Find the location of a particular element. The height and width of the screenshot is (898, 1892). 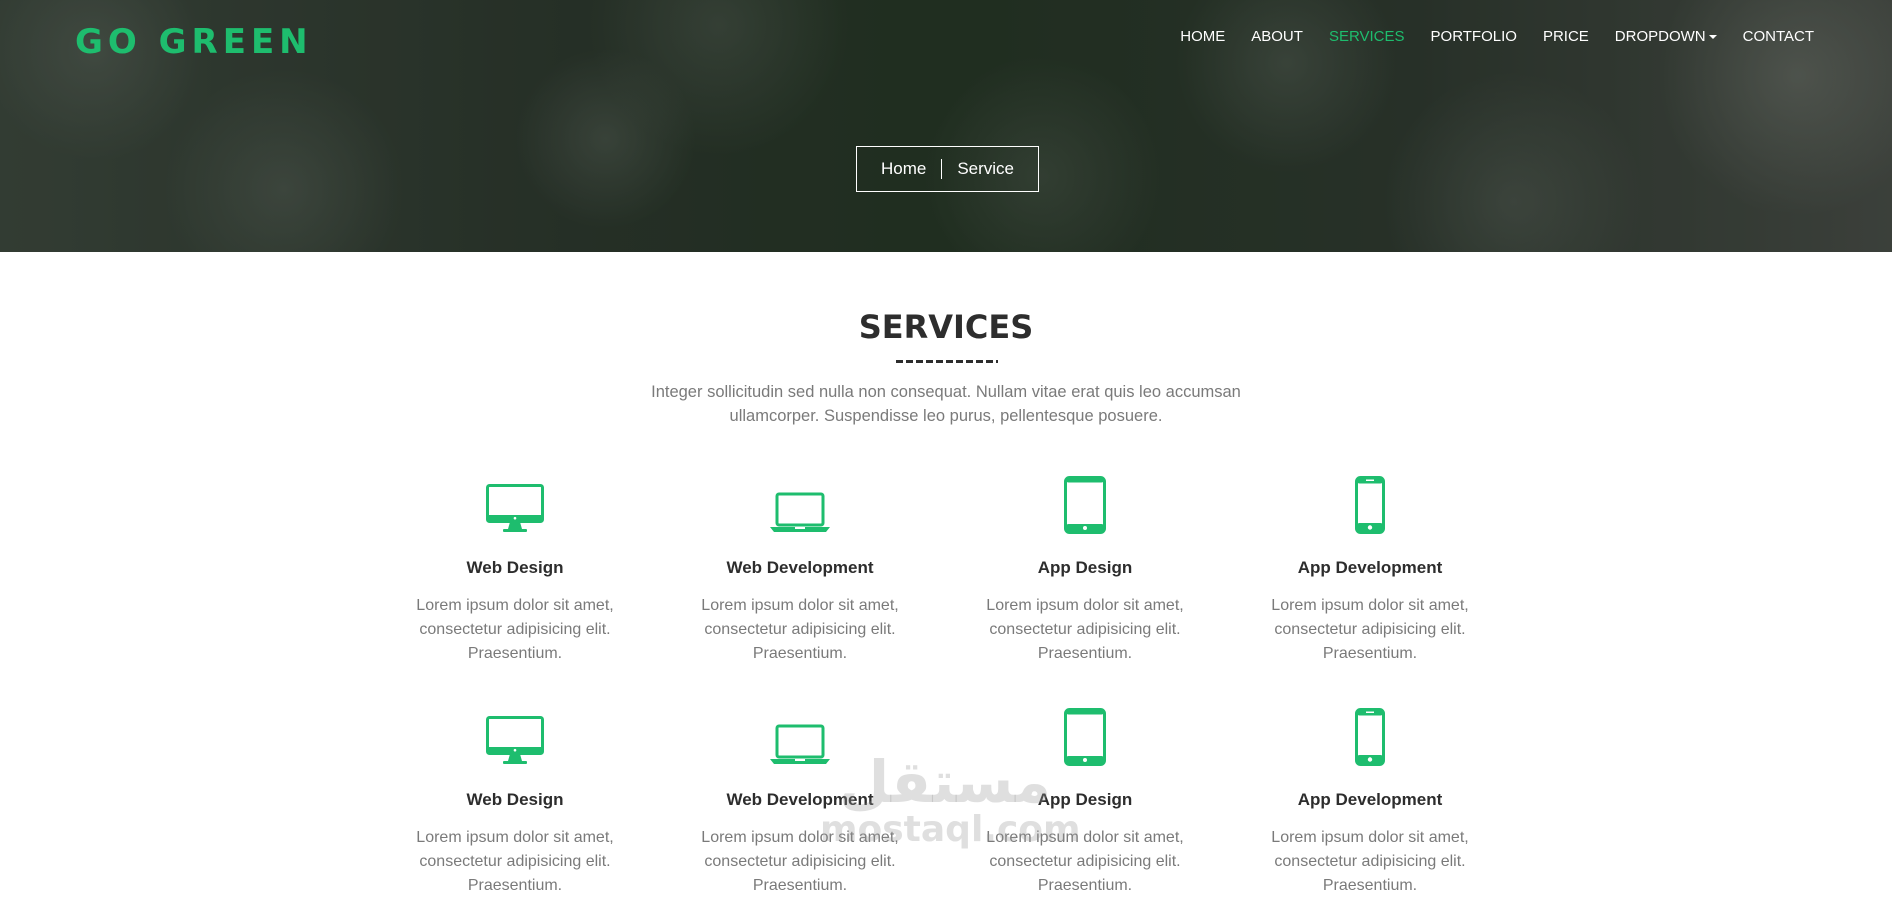

nav-home: HOME is located at coordinates (1202, 36).